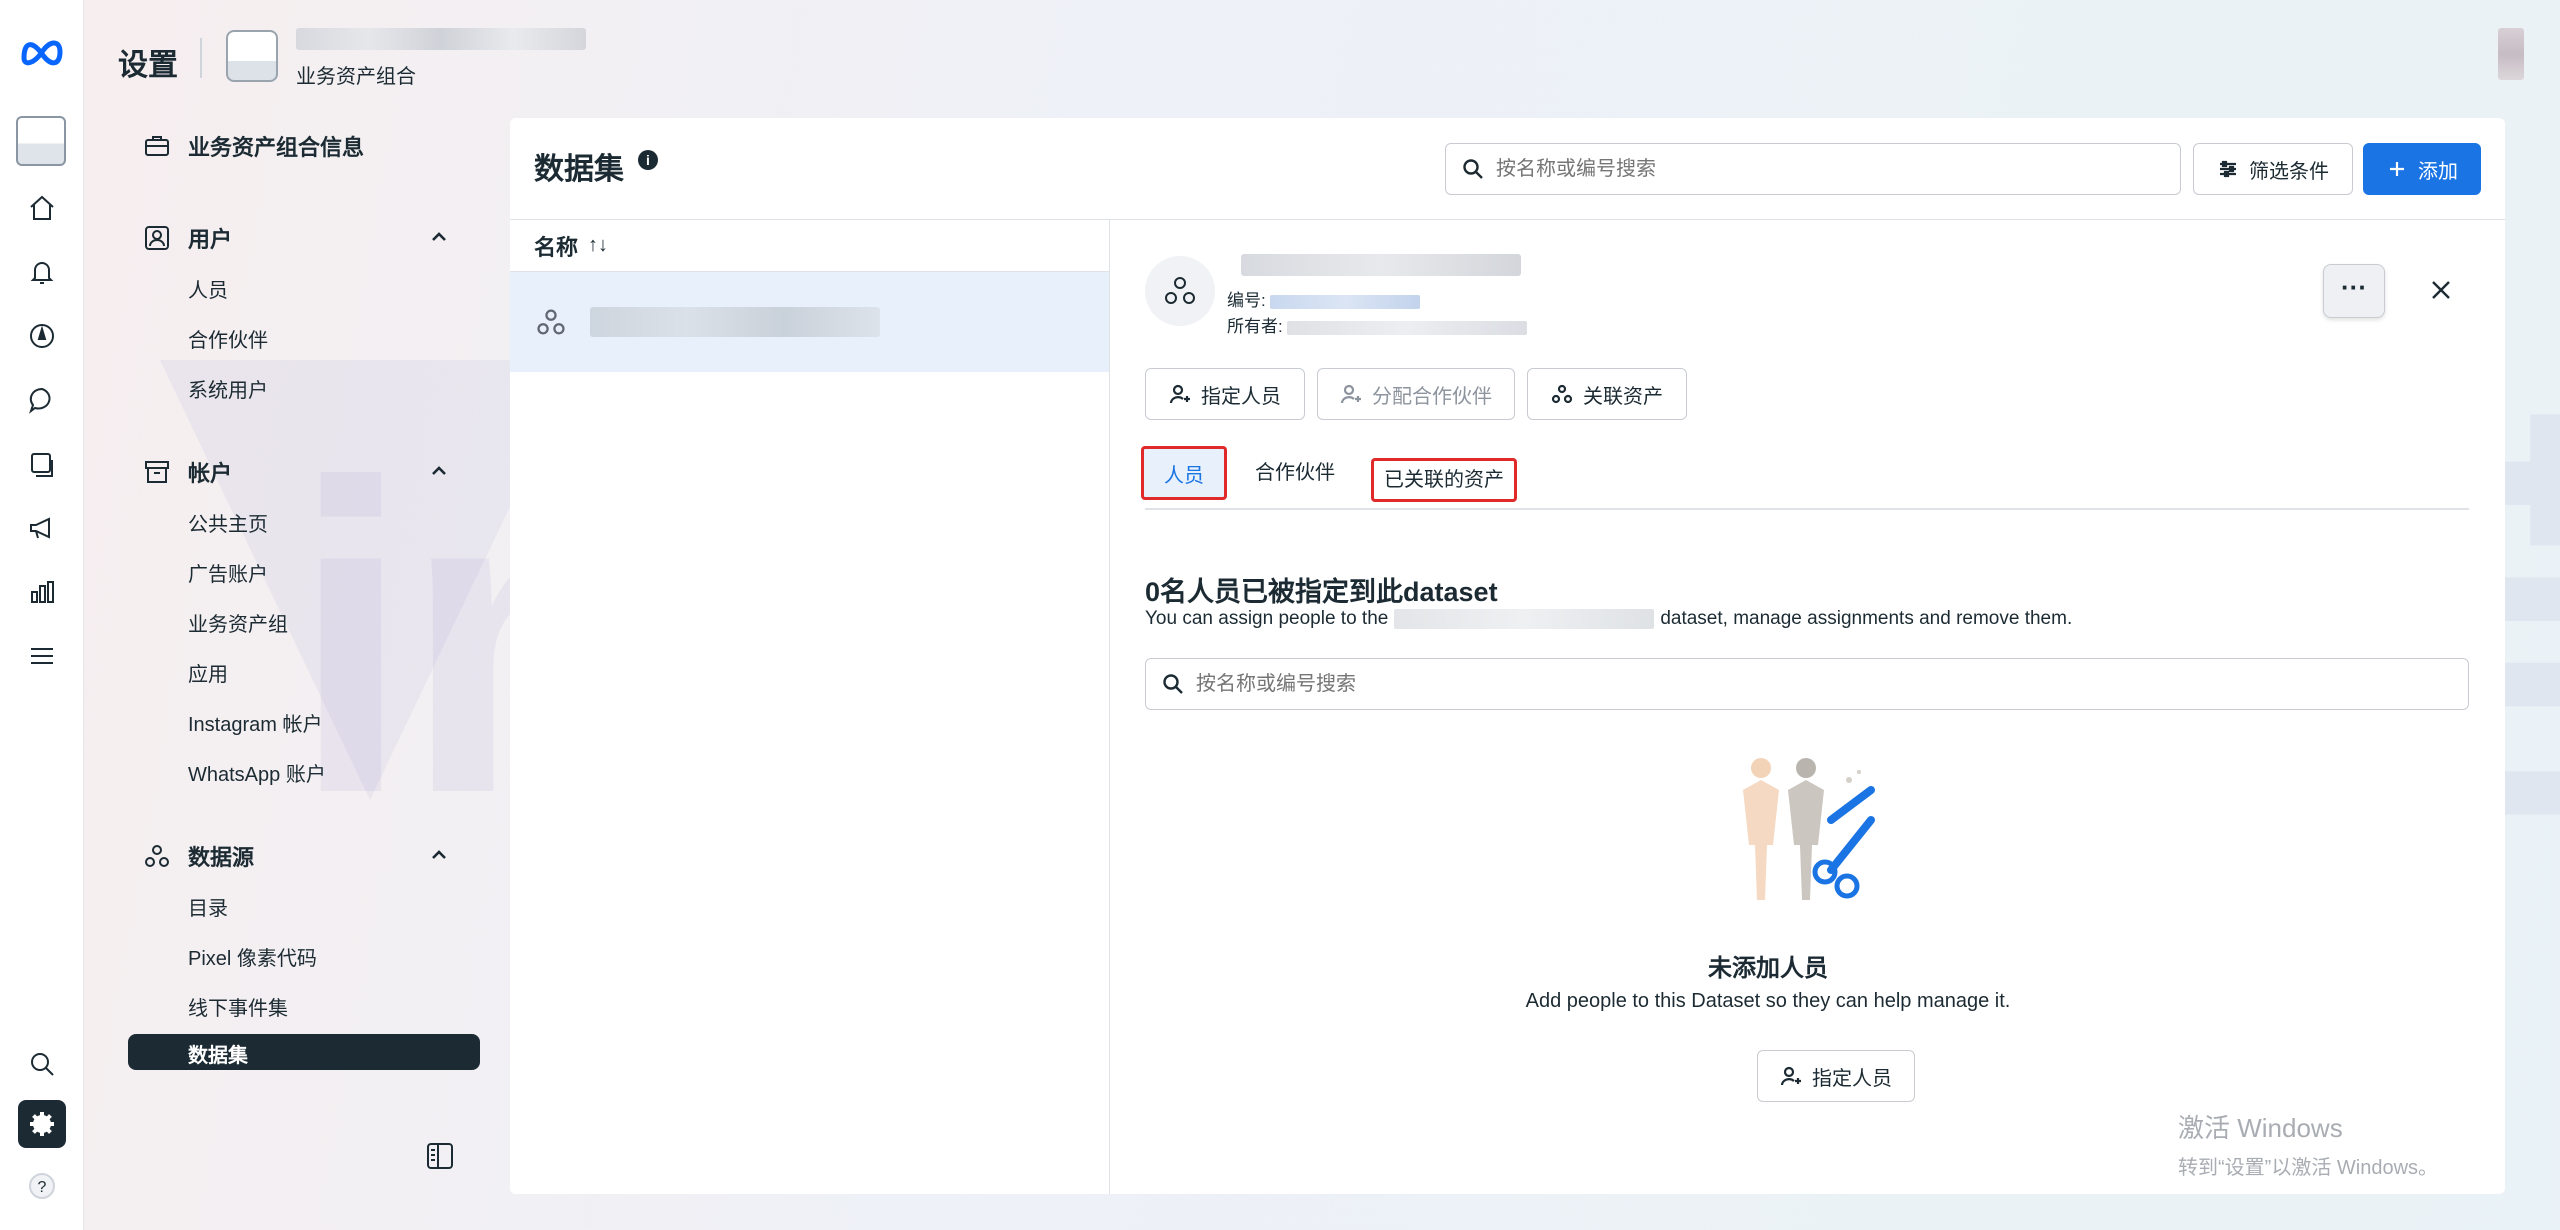  What do you see at coordinates (304, 856) in the screenshot?
I see `nav-group-data-sources: 数据源` at bounding box center [304, 856].